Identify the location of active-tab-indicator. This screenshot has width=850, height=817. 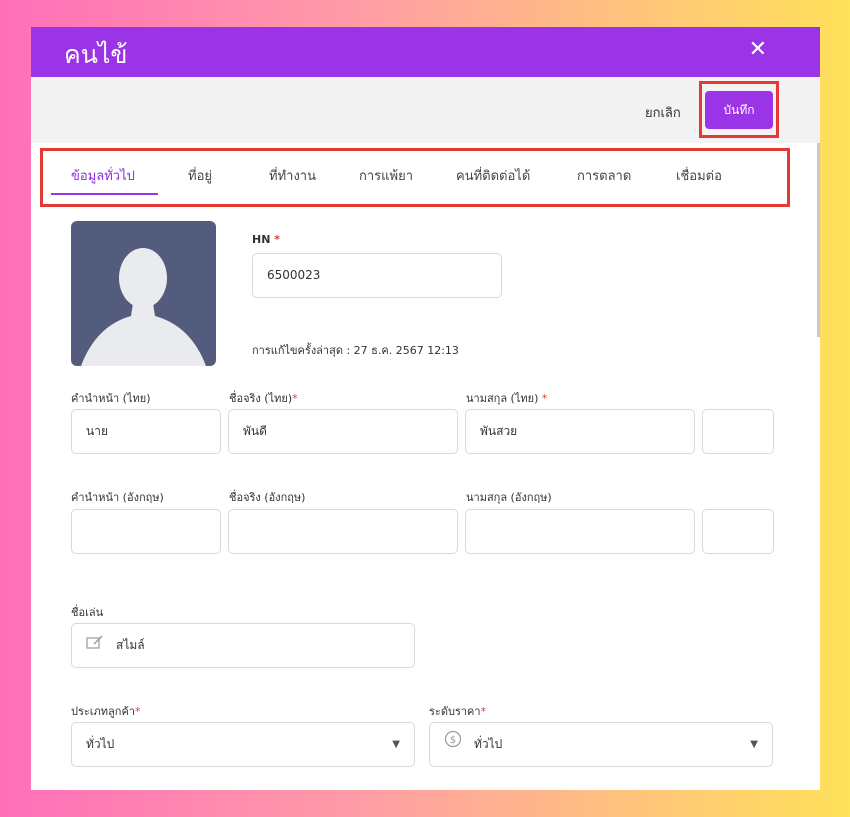
(104, 194).